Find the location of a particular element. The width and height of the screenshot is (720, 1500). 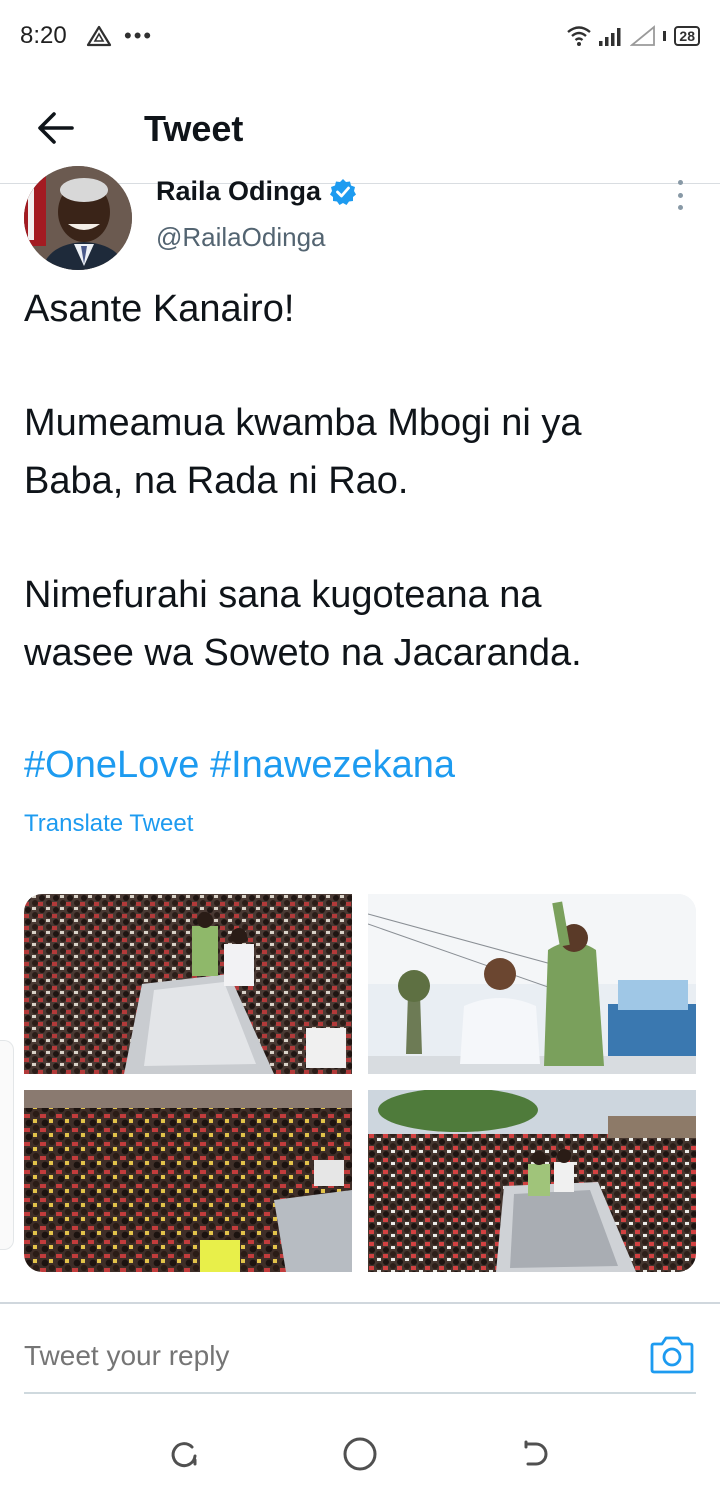

battery-tip-icon is located at coordinates (665, 36).